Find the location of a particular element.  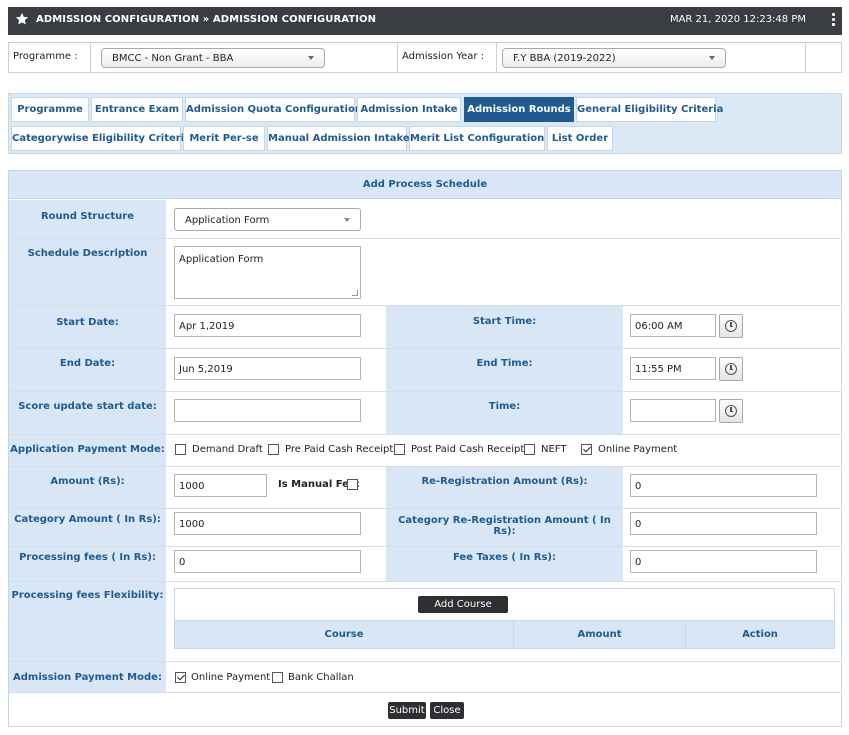

close-button: Close is located at coordinates (447, 710).